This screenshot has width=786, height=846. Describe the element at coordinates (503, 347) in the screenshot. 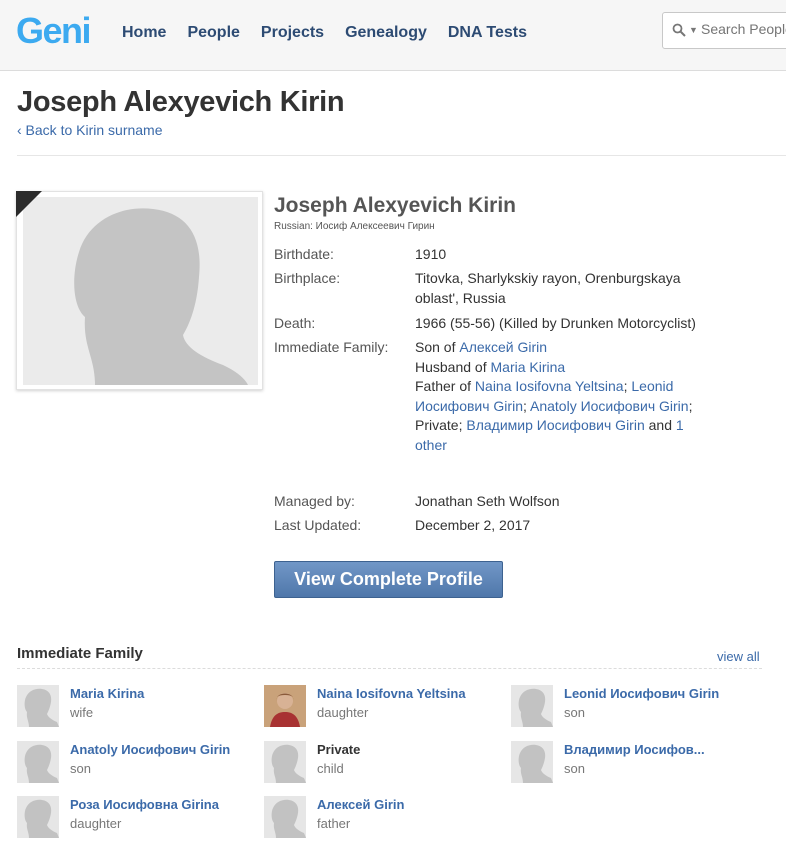

I see `father-link: Алексей Girin` at that location.